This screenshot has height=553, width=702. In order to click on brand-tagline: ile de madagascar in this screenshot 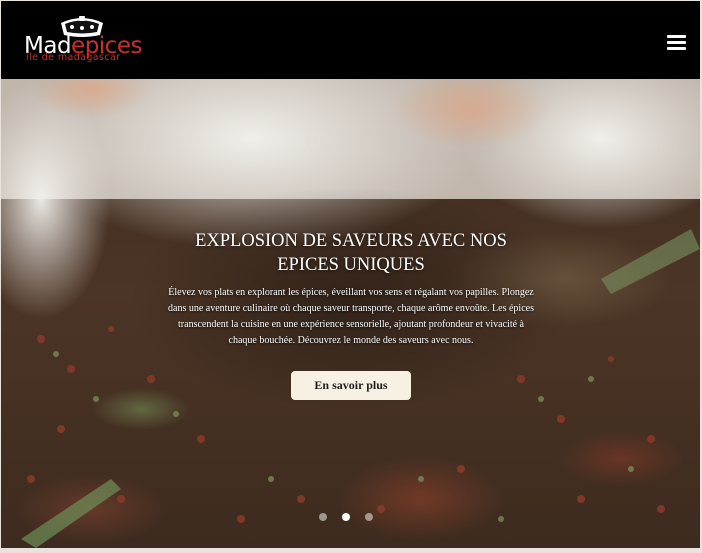, I will do `click(73, 57)`.